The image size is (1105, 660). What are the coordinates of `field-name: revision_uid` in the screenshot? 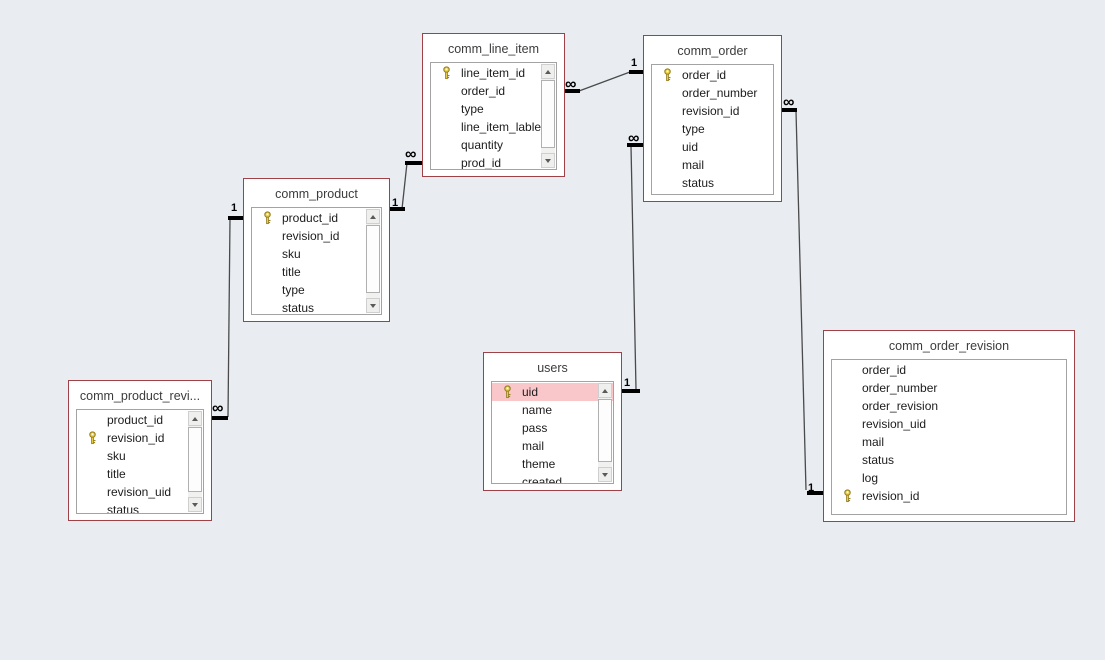 It's located at (139, 492).